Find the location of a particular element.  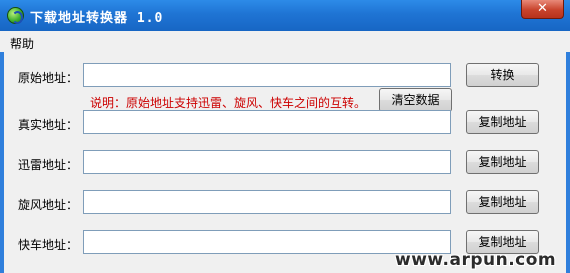

usage-note: 说明：原始地址支持迅雷、旋风、快车之间的互转。 is located at coordinates (228, 103).